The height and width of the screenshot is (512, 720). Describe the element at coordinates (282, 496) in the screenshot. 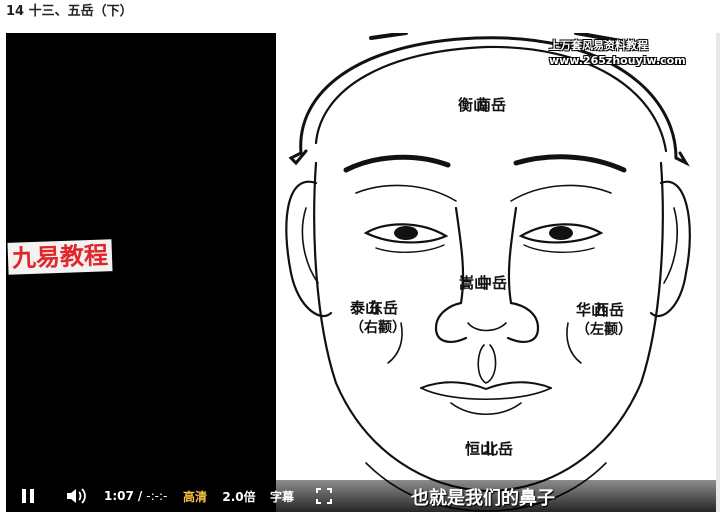

I see `subtitle-button: 字幕` at that location.